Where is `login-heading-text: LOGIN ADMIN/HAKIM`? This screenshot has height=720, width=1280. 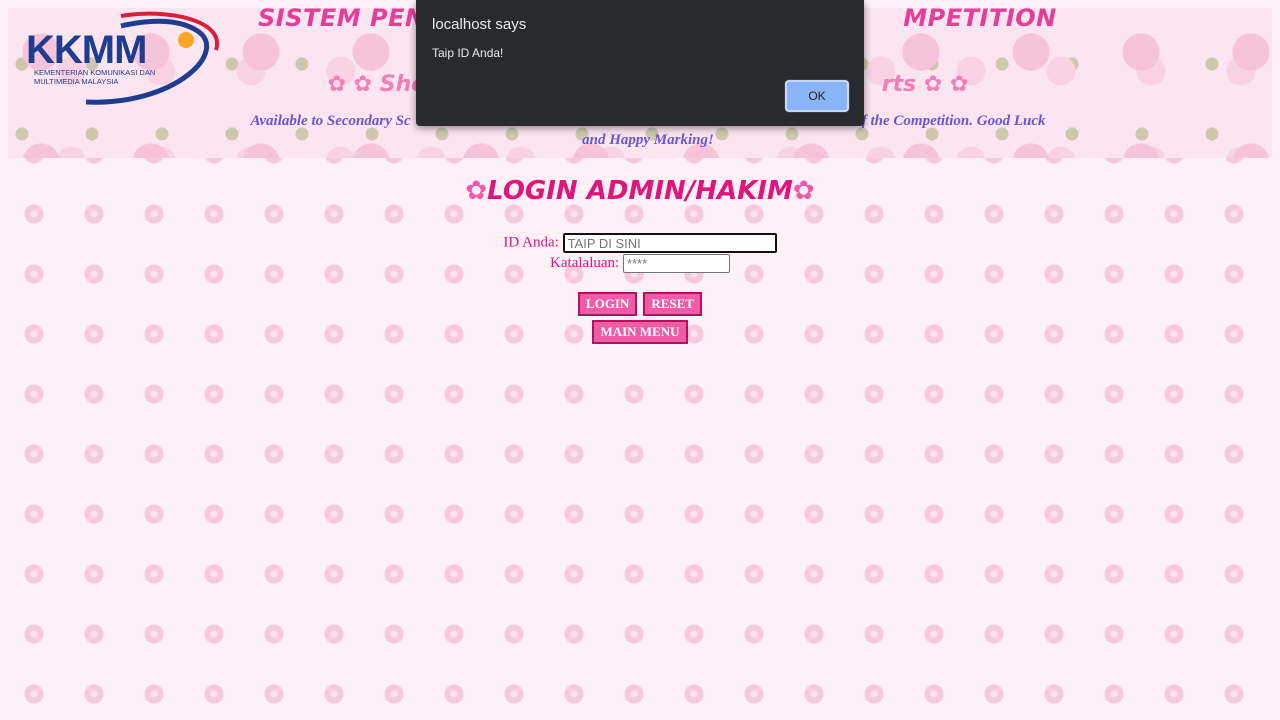
login-heading-text: LOGIN ADMIN/HAKIM is located at coordinates (640, 191).